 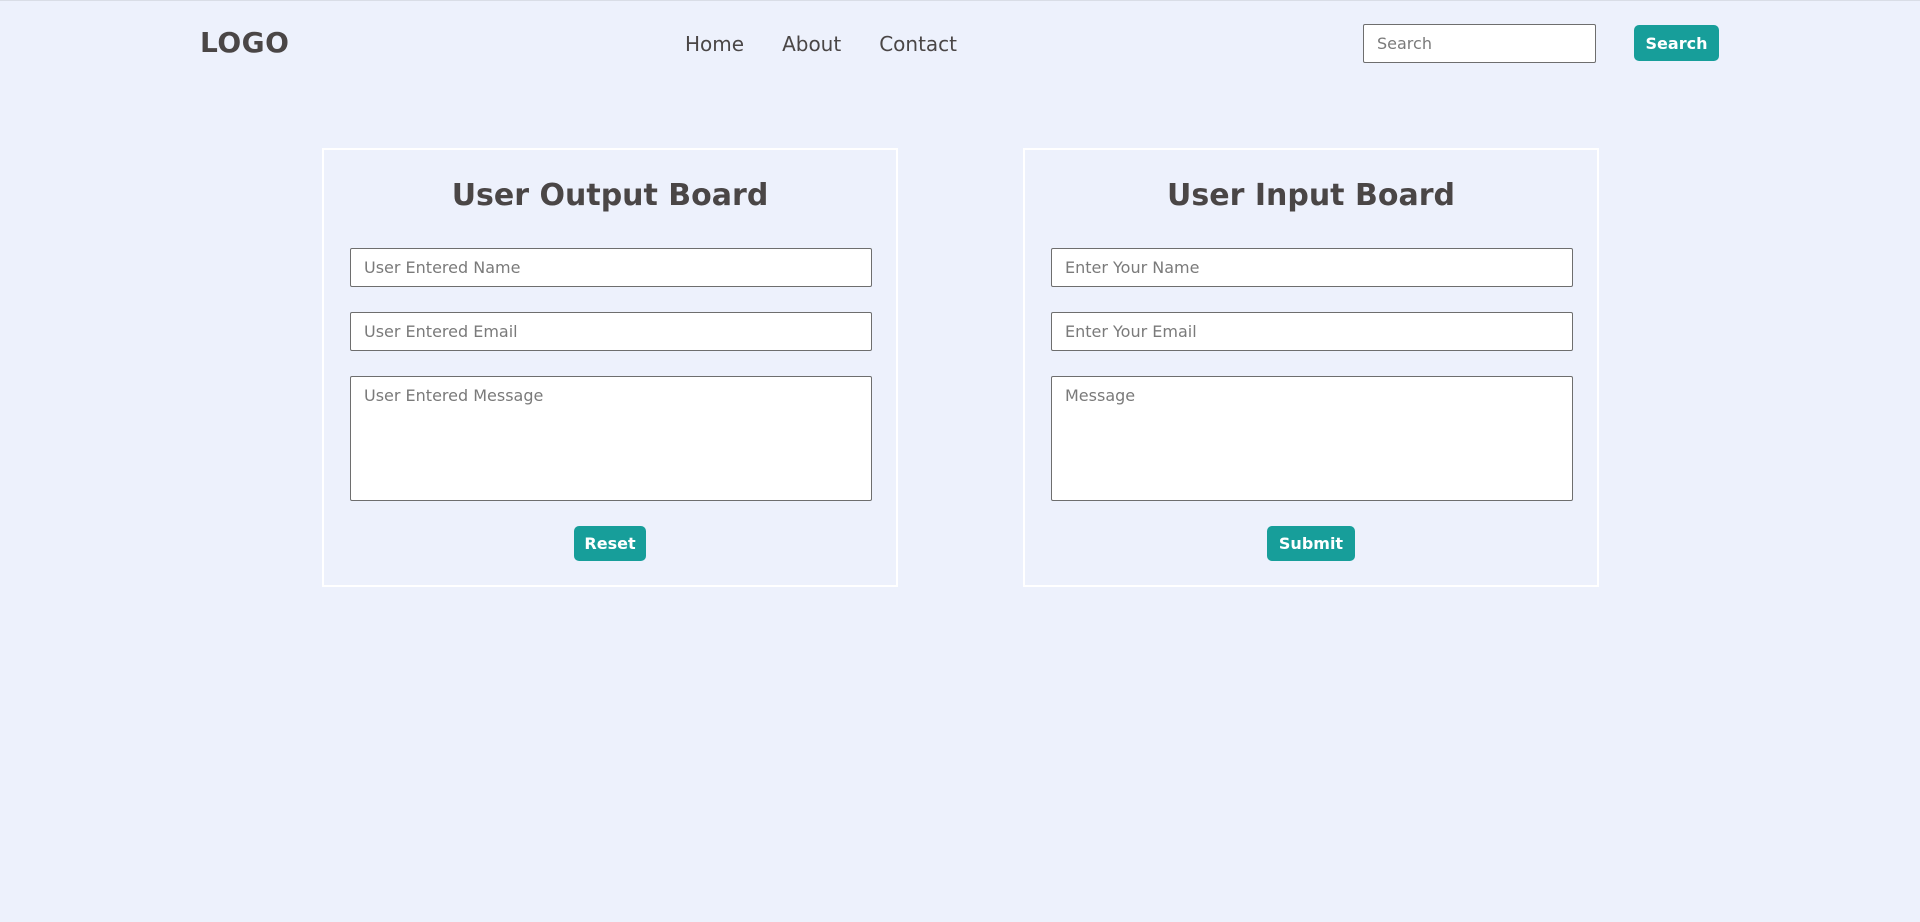 What do you see at coordinates (1676, 43) in the screenshot?
I see `search-button: Search` at bounding box center [1676, 43].